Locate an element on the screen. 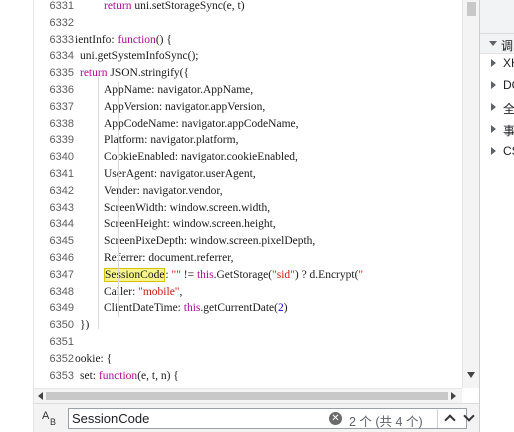  code-text: uni.getSystemInfoSync(); is located at coordinates (139, 56).